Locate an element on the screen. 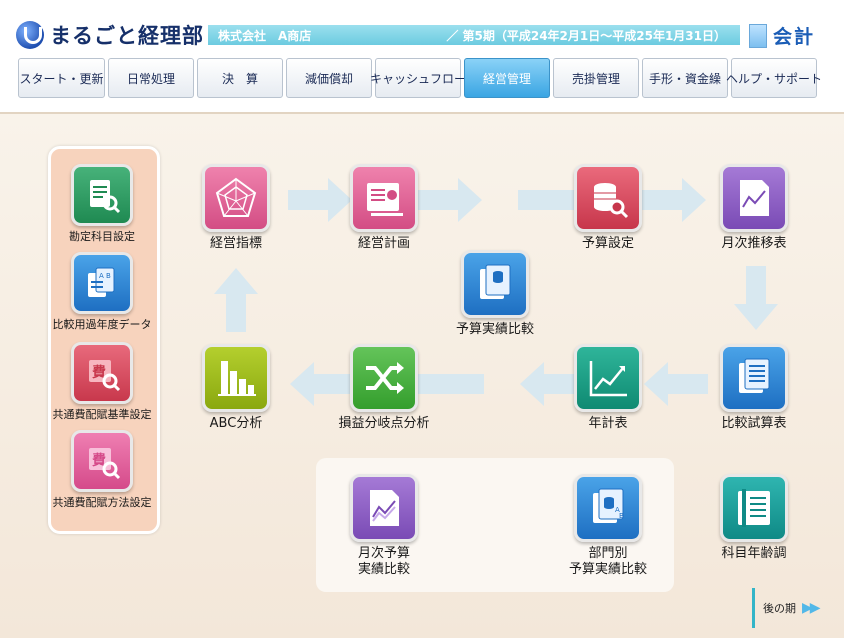  next-period-label: 後の期 is located at coordinates (779, 608).